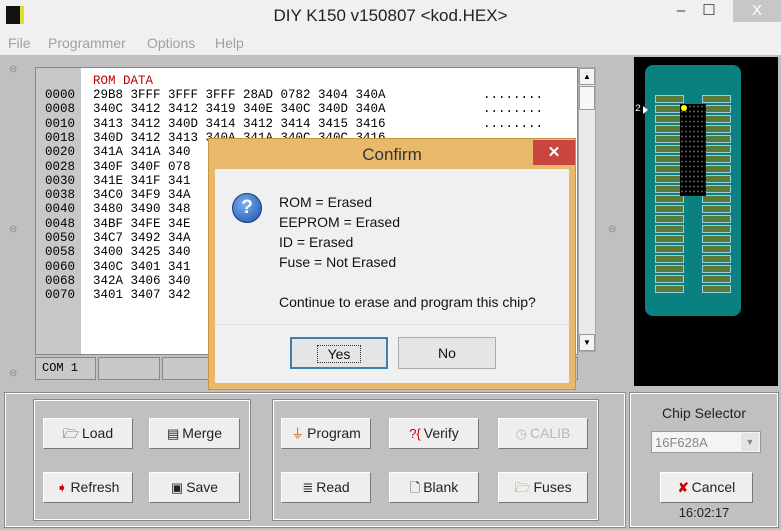 This screenshot has height=530, width=781. I want to click on hex-data: 3401 3407 342, so click(142, 295).